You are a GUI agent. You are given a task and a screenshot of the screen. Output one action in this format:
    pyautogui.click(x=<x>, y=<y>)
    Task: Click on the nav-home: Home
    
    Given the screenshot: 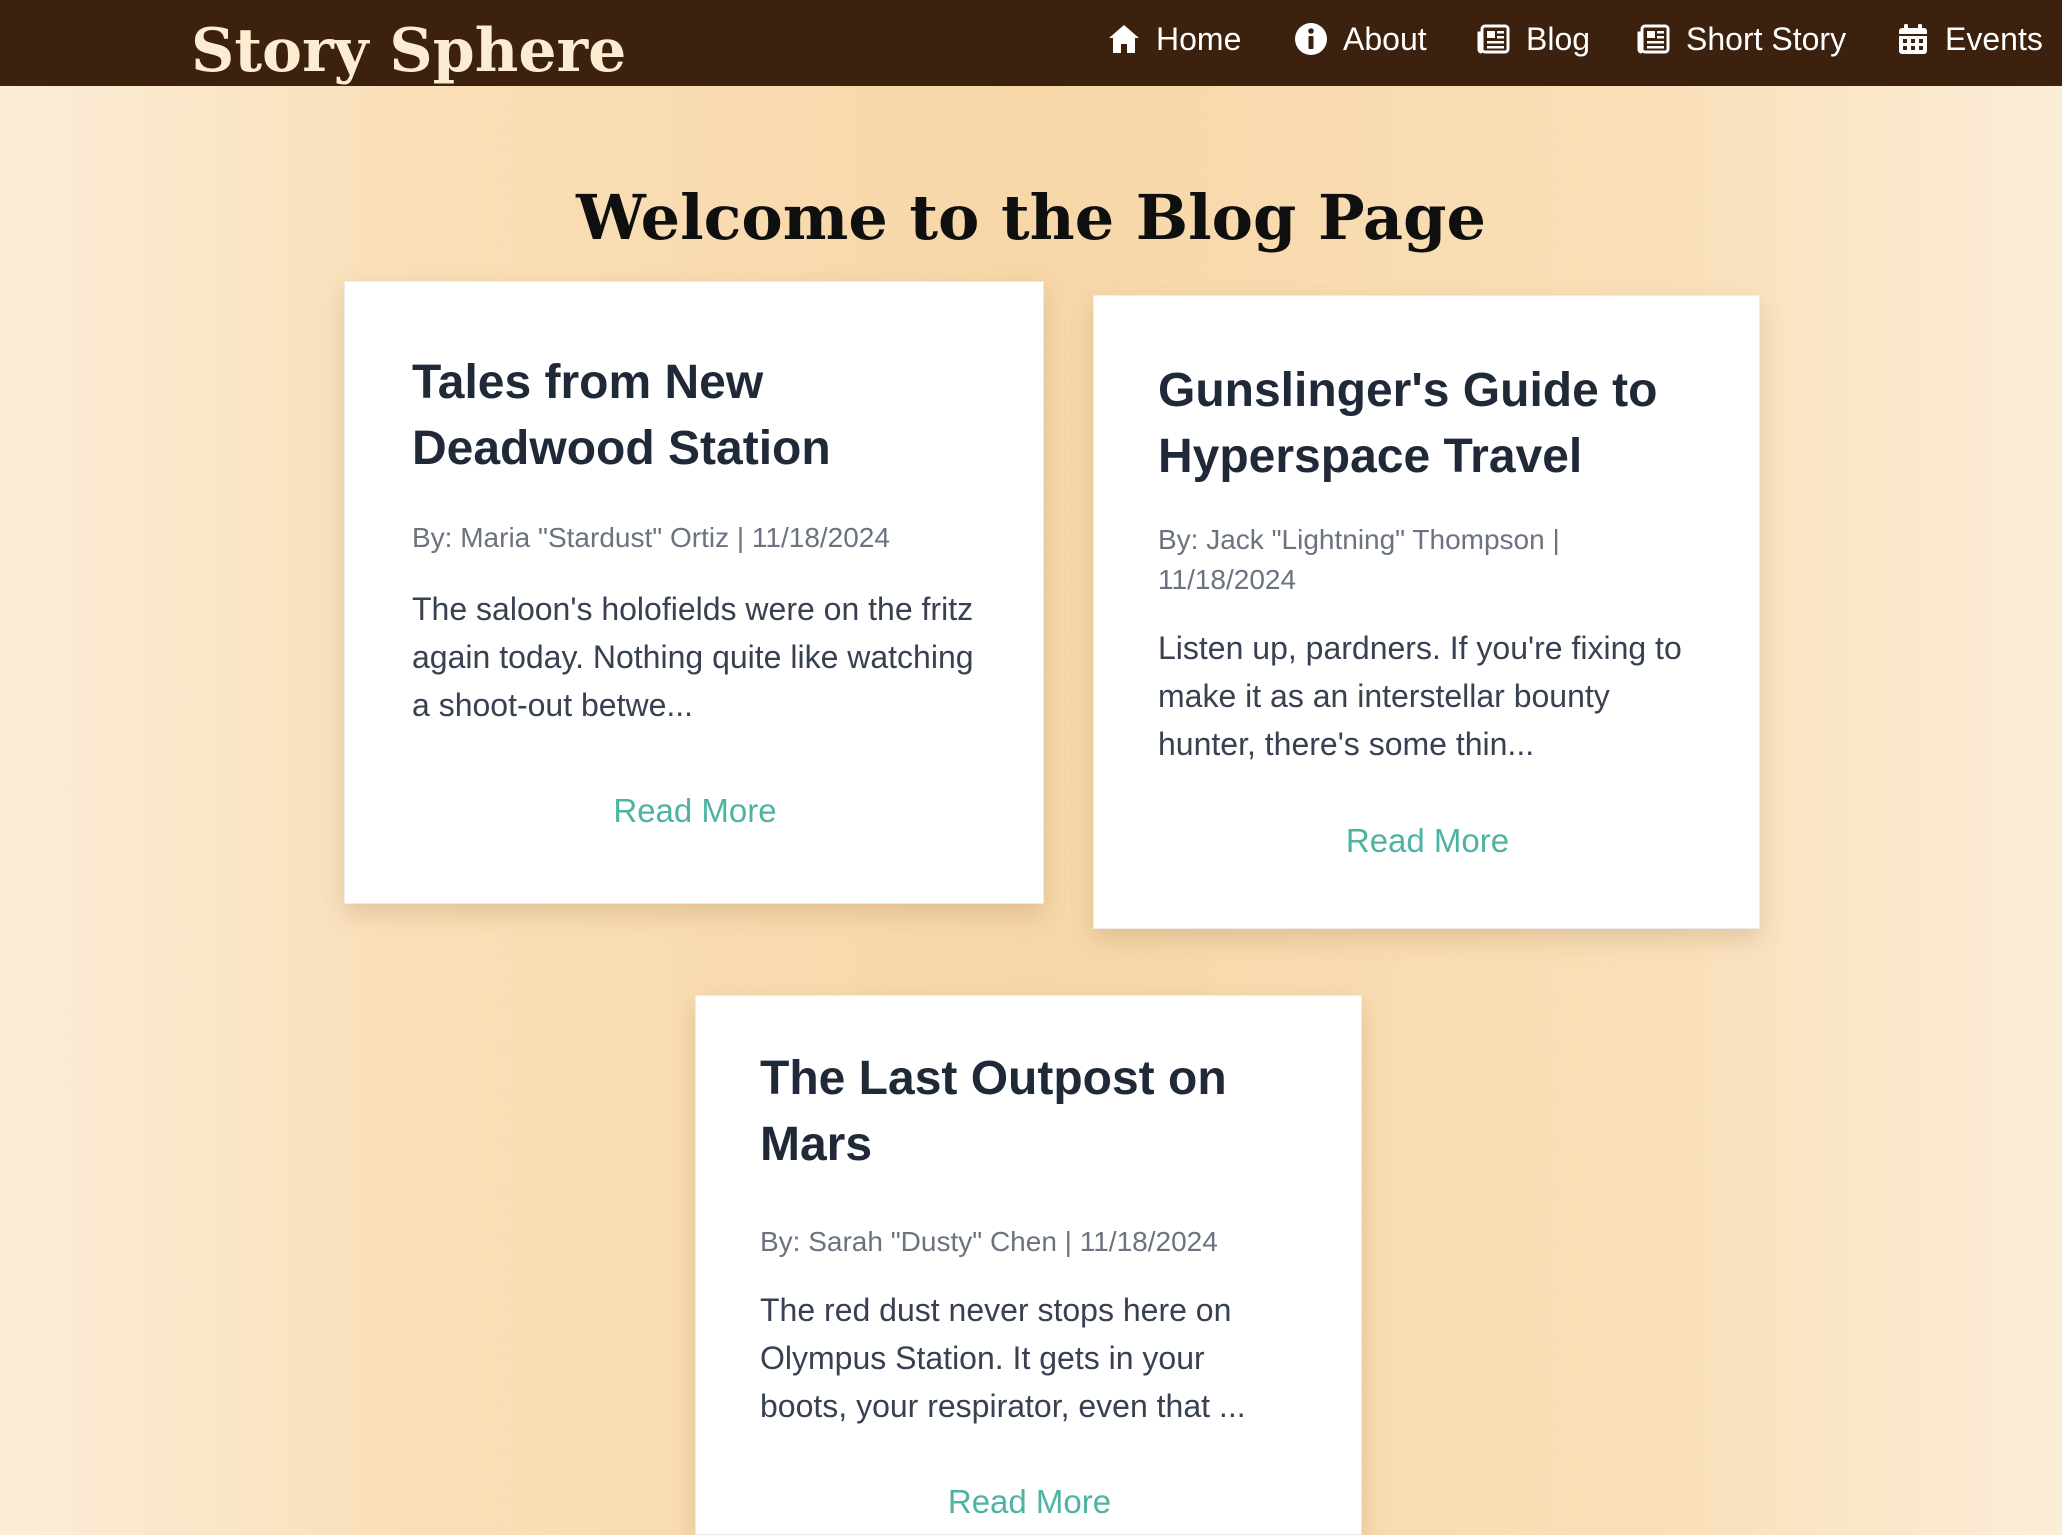 What is the action you would take?
    pyautogui.click(x=1173, y=39)
    